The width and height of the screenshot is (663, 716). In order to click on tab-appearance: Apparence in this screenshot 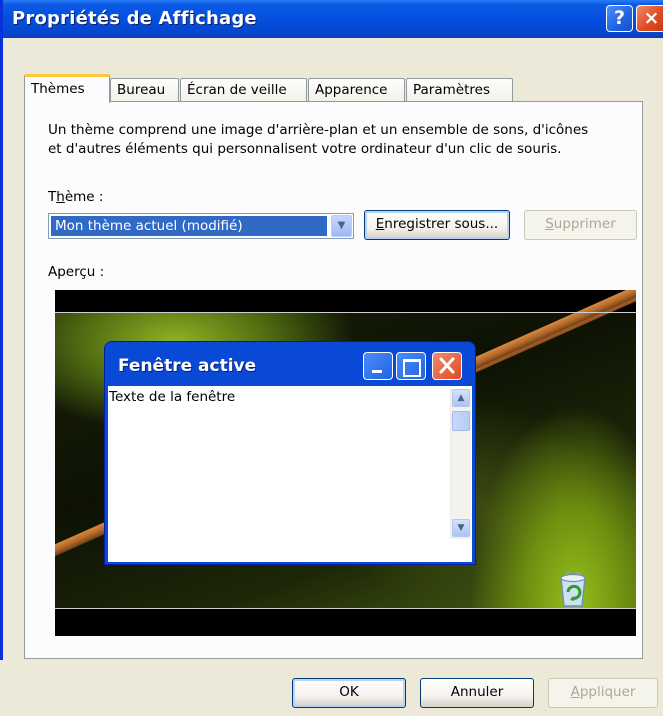, I will do `click(356, 90)`.